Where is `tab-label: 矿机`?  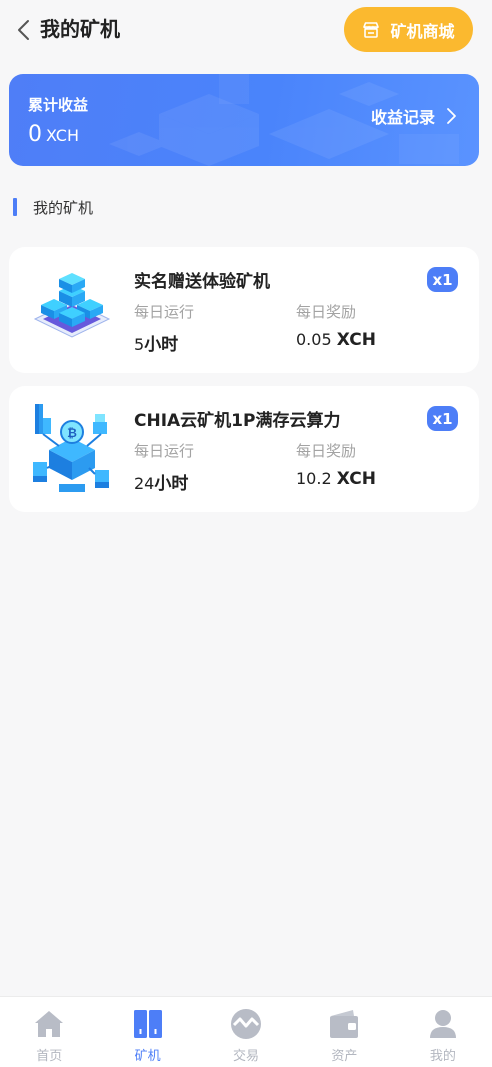 tab-label: 矿机 is located at coordinates (147, 1056).